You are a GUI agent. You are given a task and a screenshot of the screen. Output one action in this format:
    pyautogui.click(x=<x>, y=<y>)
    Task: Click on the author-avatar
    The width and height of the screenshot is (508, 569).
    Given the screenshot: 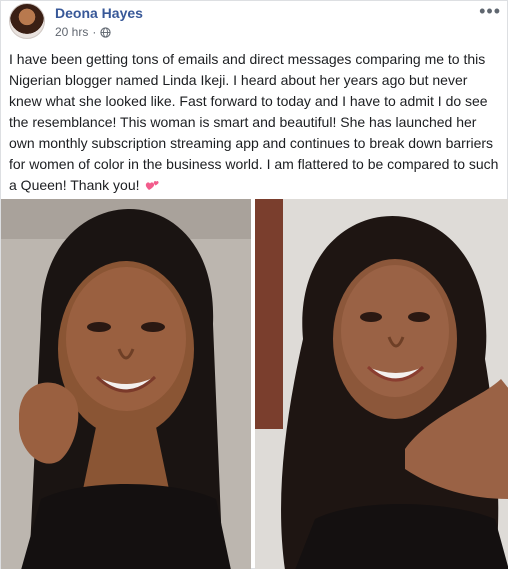 What is the action you would take?
    pyautogui.click(x=27, y=21)
    